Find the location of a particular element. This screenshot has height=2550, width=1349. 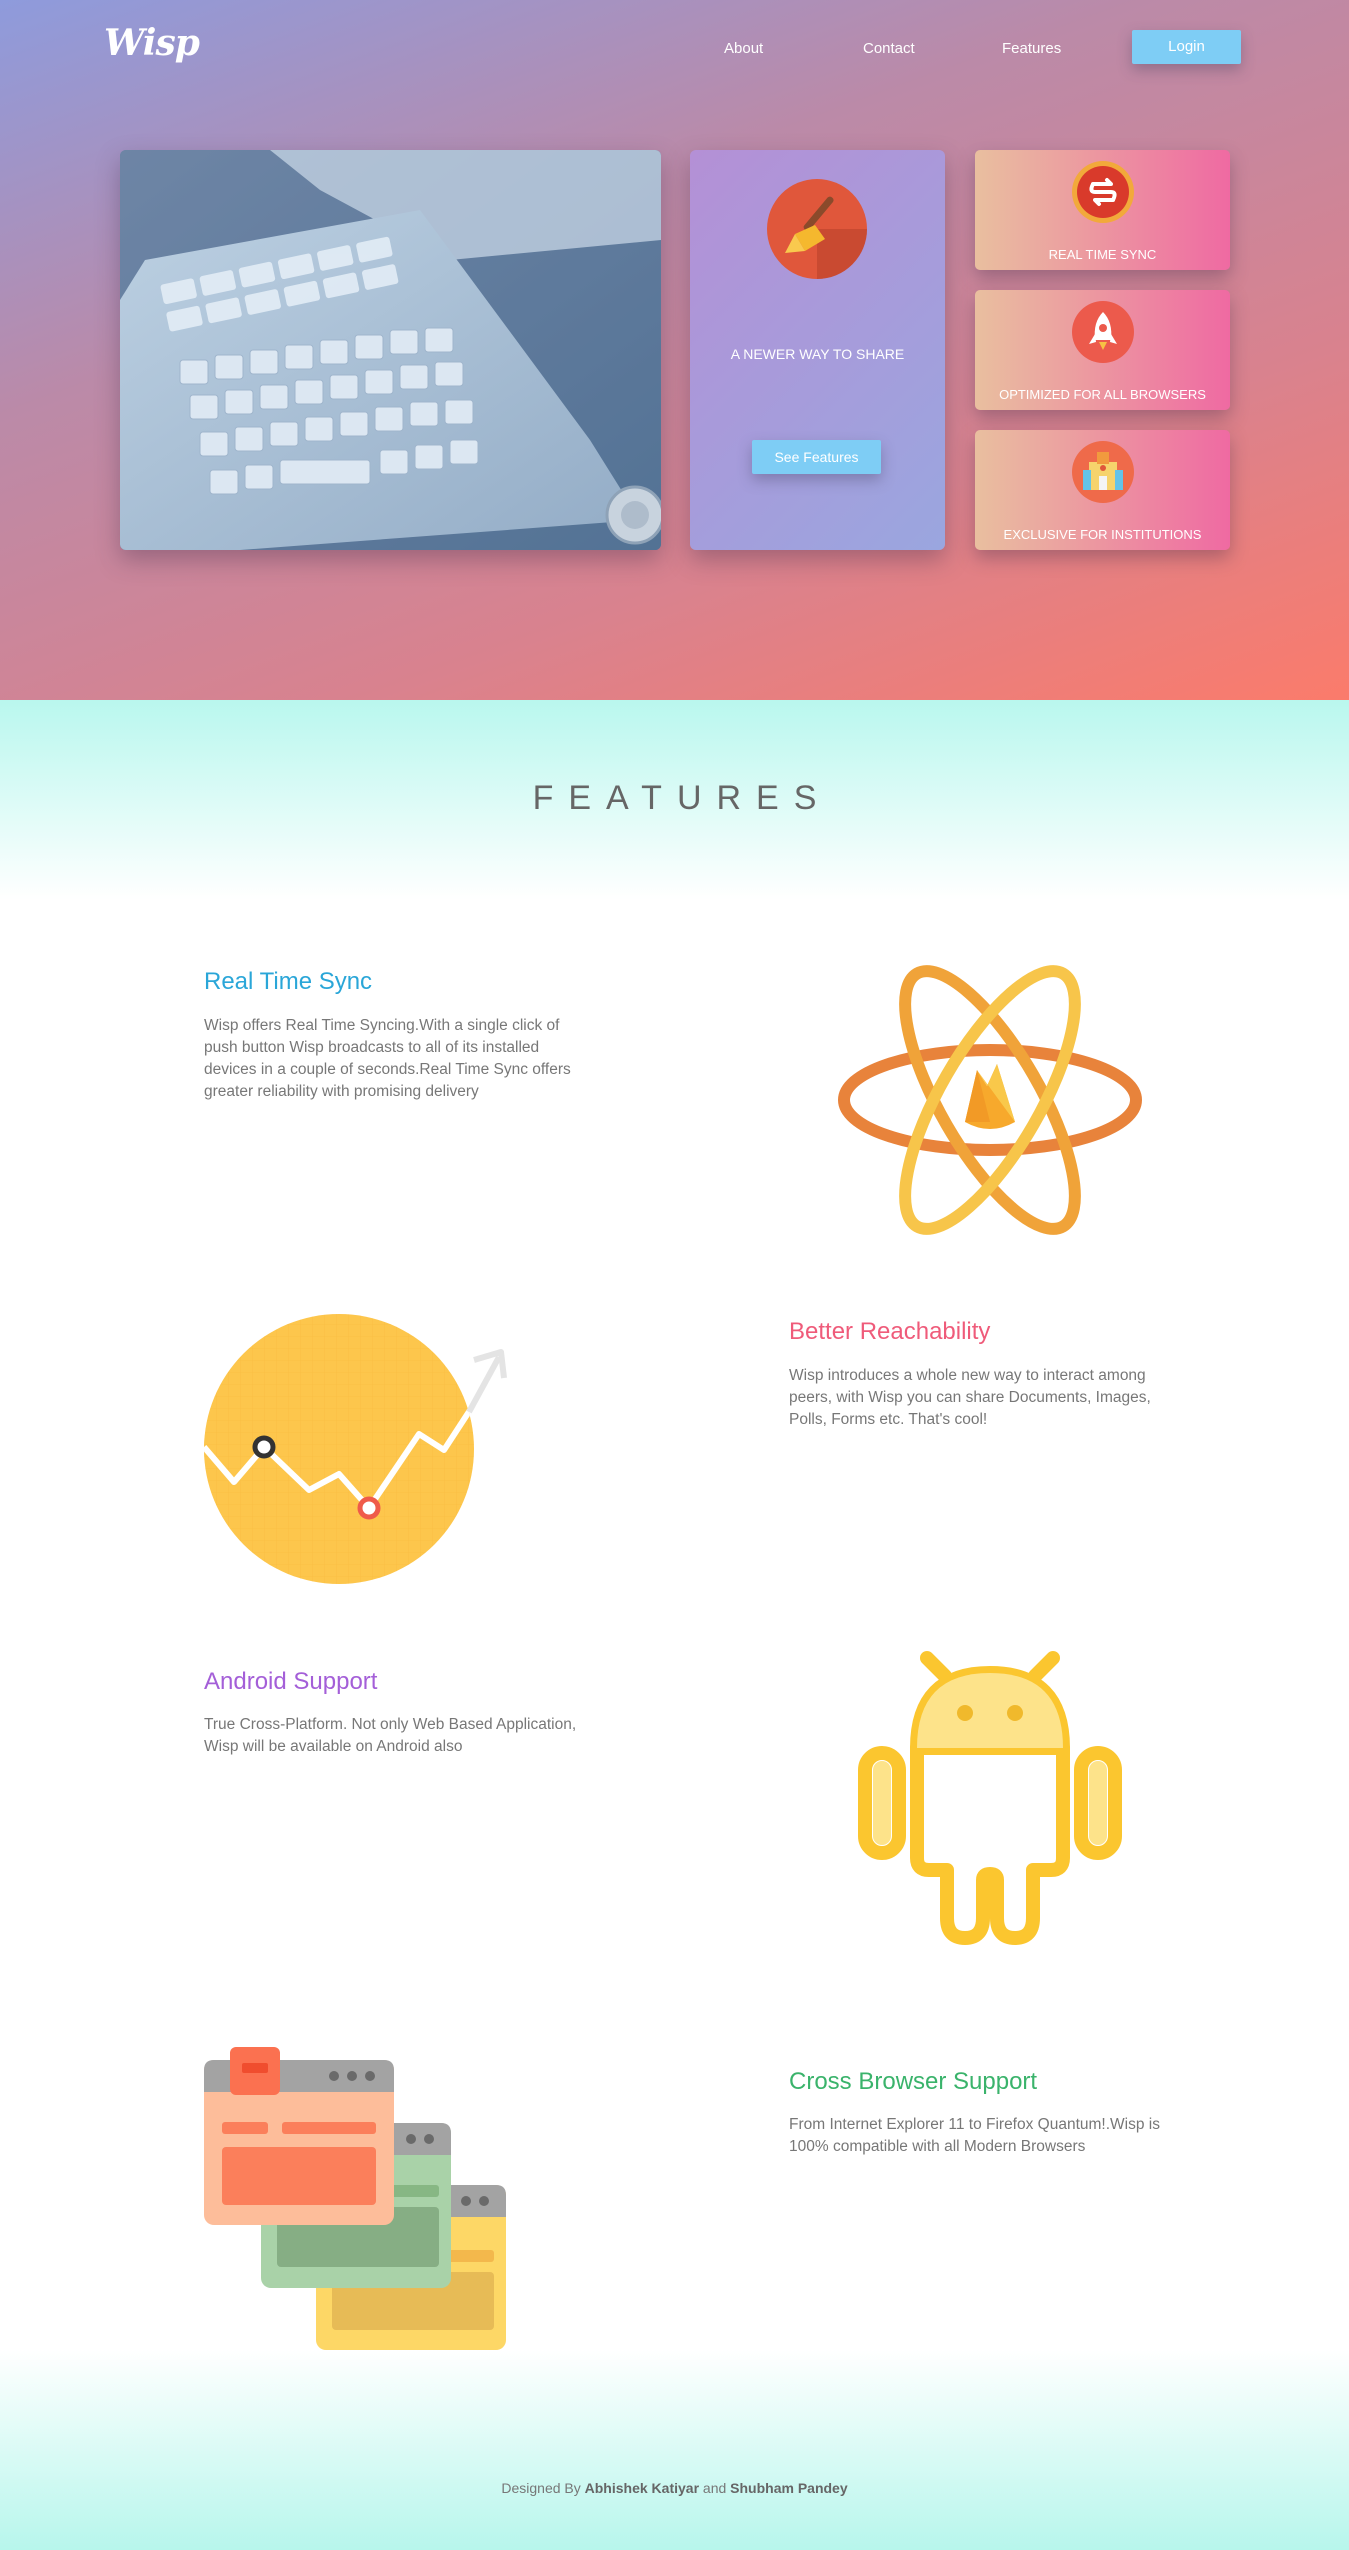

feature-title-android-support: Android Support is located at coordinates (291, 1681).